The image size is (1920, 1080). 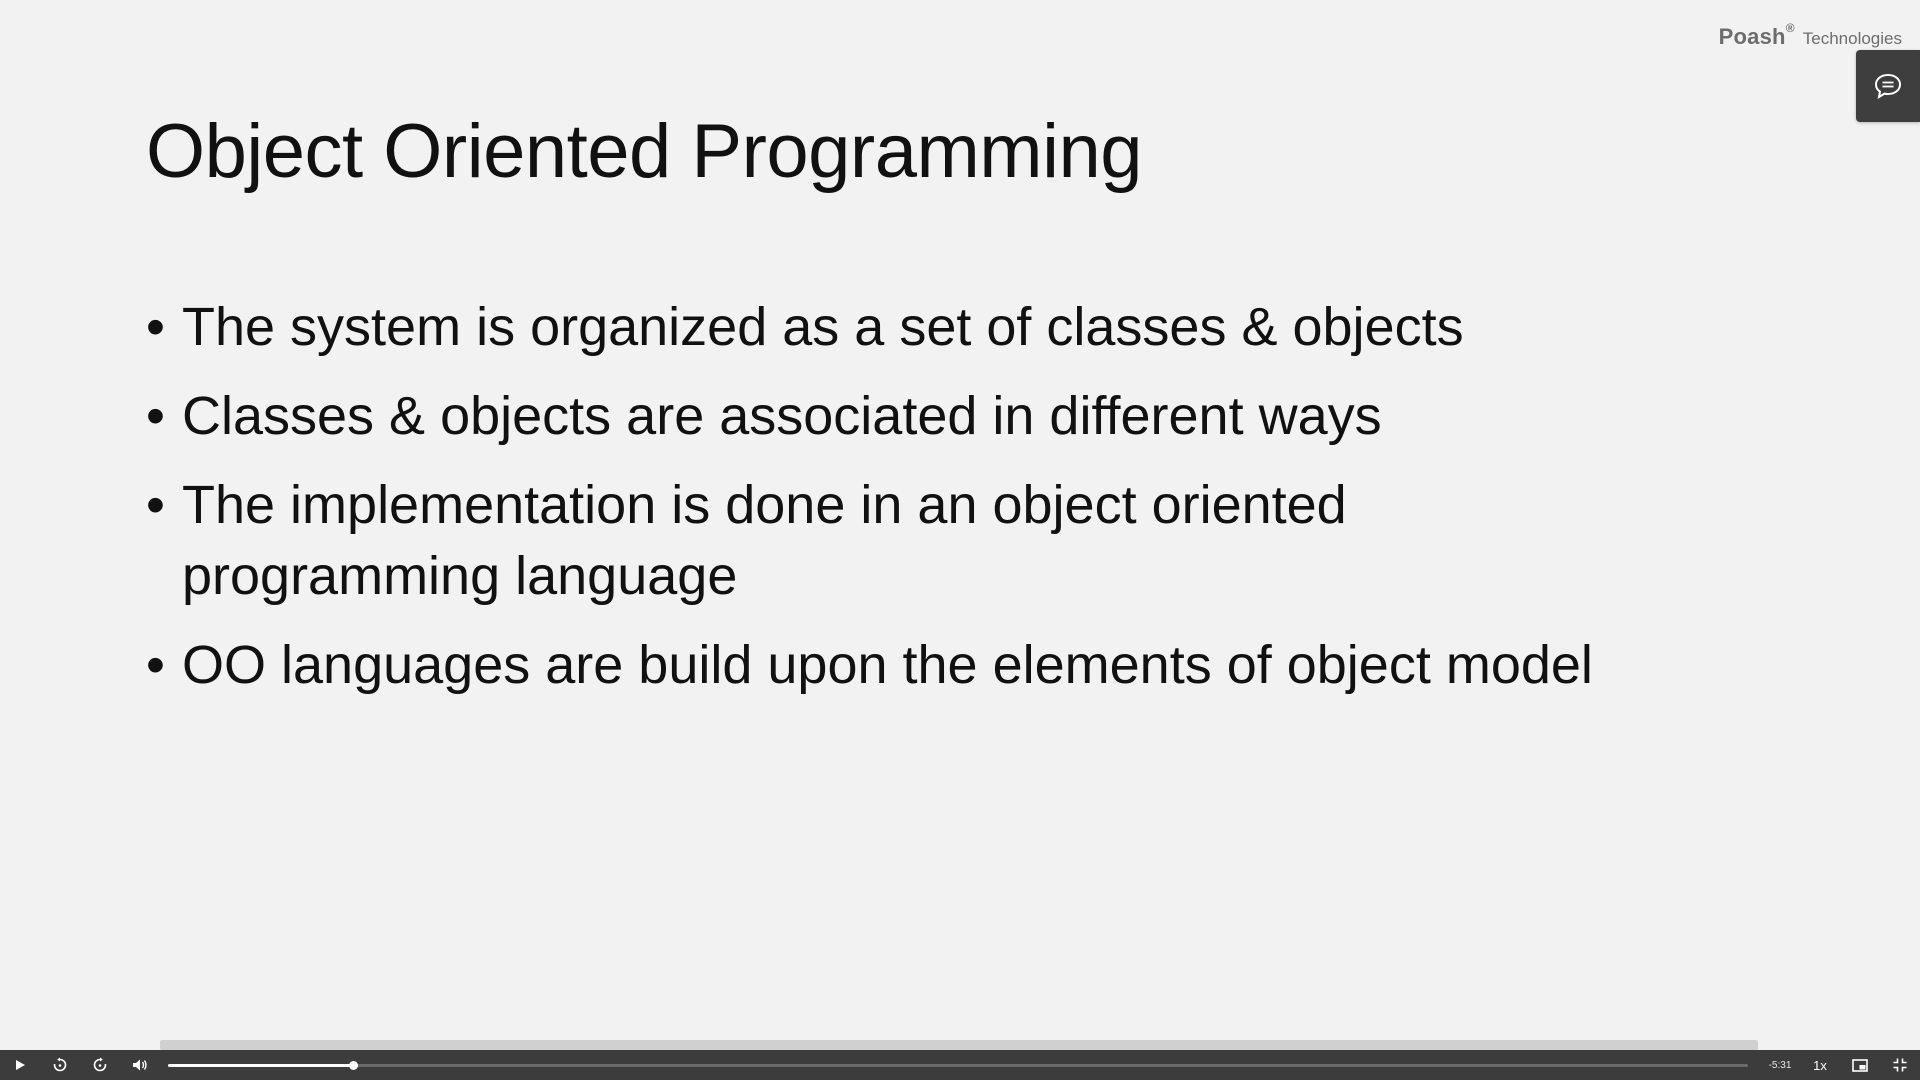 I want to click on exit-fullscreen-icon, so click(x=1900, y=1065).